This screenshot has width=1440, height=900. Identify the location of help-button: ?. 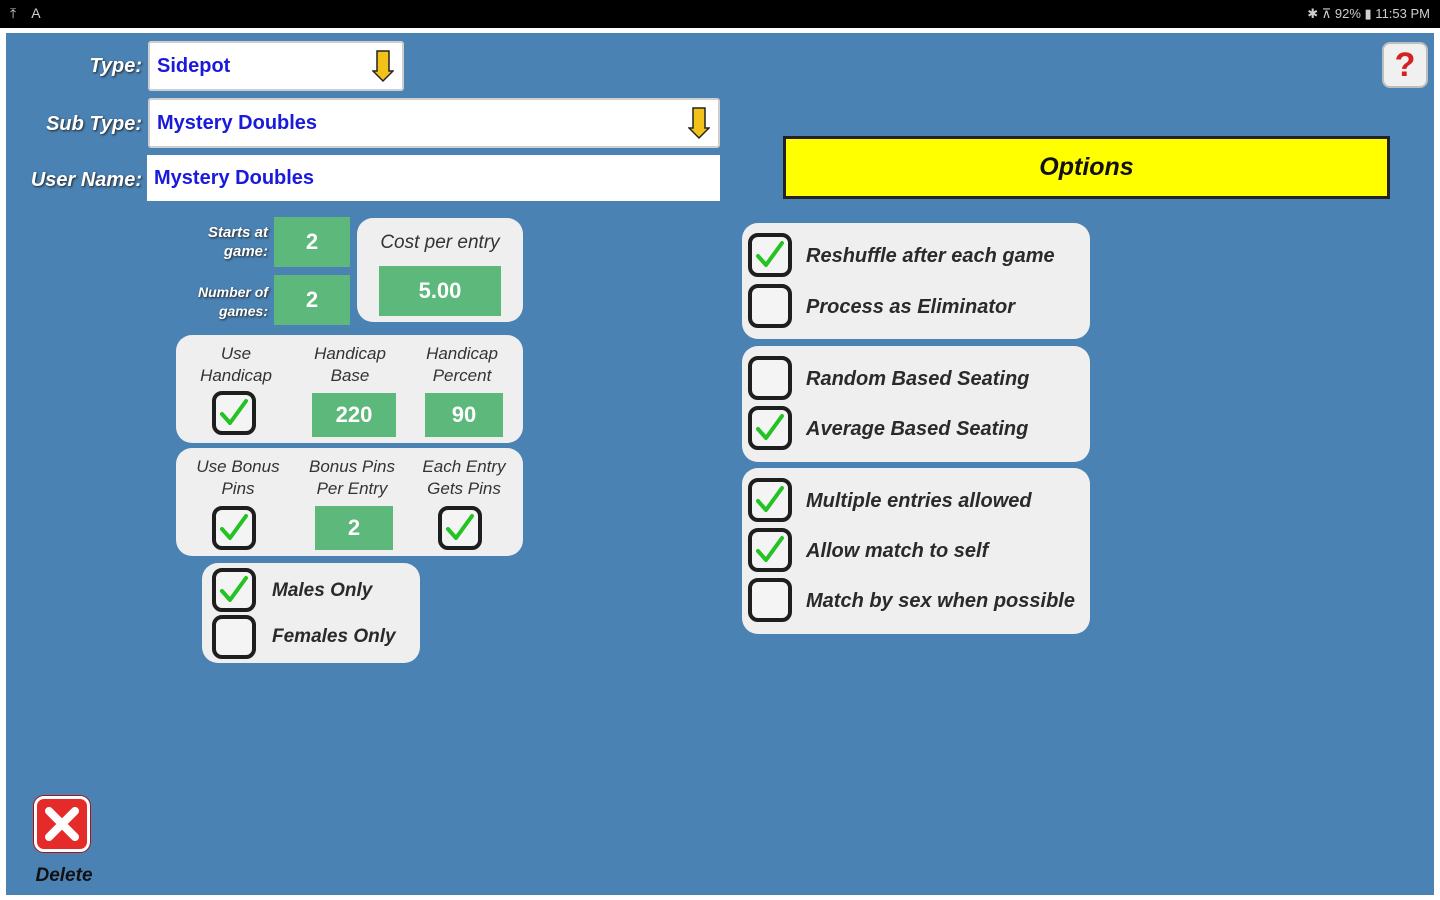
(1405, 65).